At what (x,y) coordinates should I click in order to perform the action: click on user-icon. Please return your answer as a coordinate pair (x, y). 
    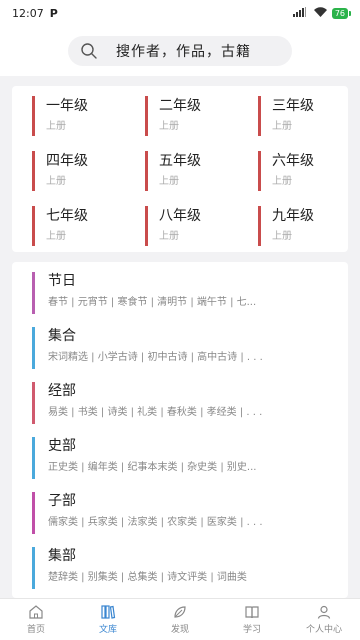
    Looking at the image, I should click on (324, 612).